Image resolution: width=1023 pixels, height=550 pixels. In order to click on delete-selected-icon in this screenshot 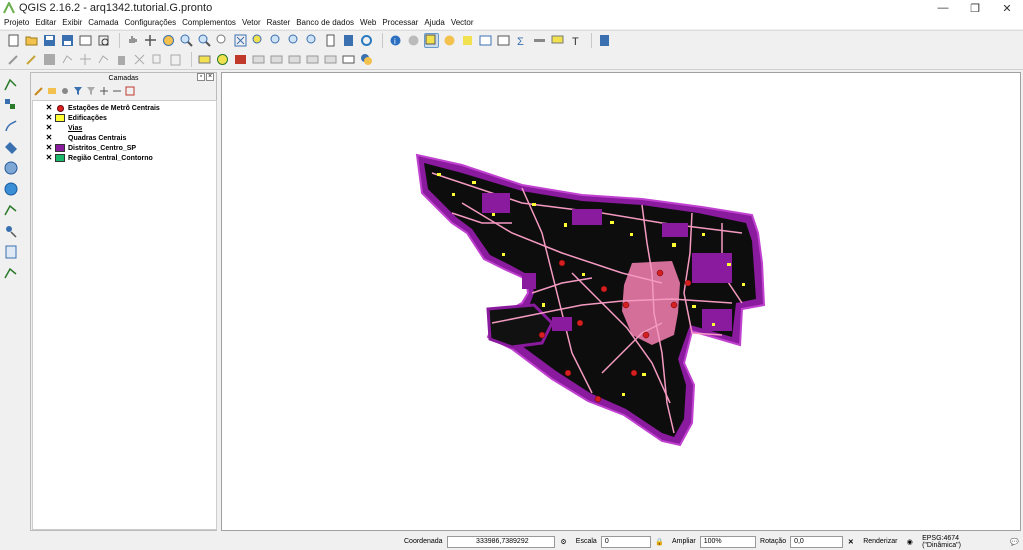, I will do `click(121, 59)`.